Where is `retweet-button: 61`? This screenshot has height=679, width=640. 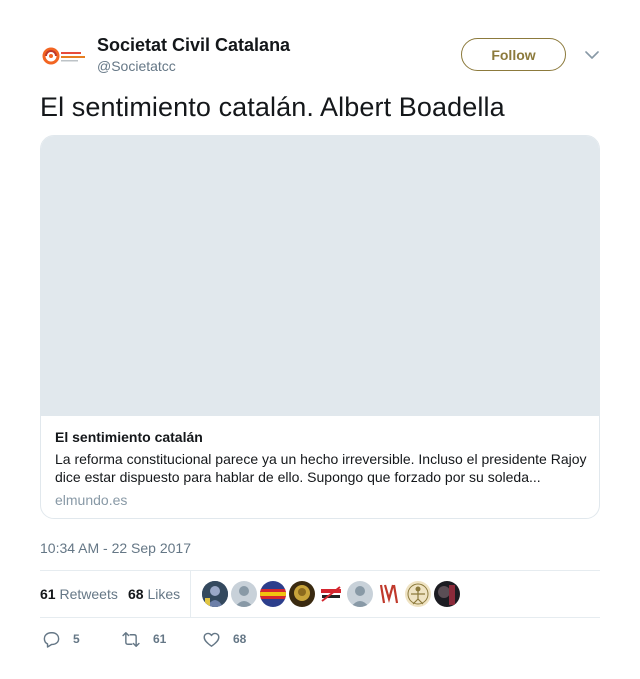 retweet-button: 61 is located at coordinates (143, 639).